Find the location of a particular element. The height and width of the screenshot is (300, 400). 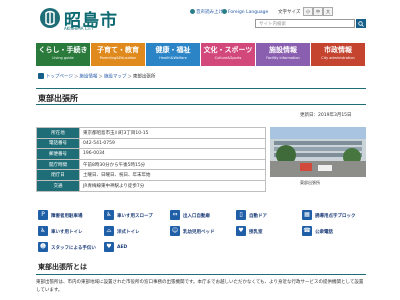

search-input: サイト内検索 is located at coordinates (305, 23).